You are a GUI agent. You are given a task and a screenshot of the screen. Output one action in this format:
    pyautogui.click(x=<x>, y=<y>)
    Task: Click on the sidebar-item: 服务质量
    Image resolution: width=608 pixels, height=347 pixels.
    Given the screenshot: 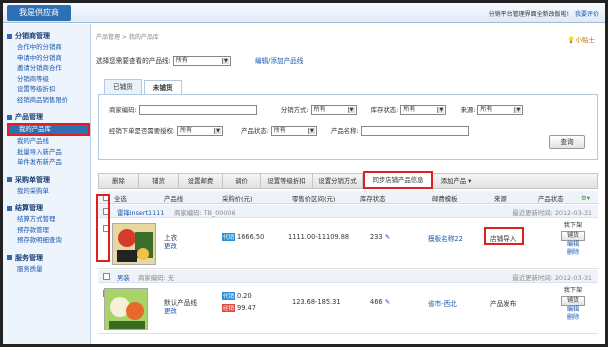 What is the action you would take?
    pyautogui.click(x=46, y=269)
    